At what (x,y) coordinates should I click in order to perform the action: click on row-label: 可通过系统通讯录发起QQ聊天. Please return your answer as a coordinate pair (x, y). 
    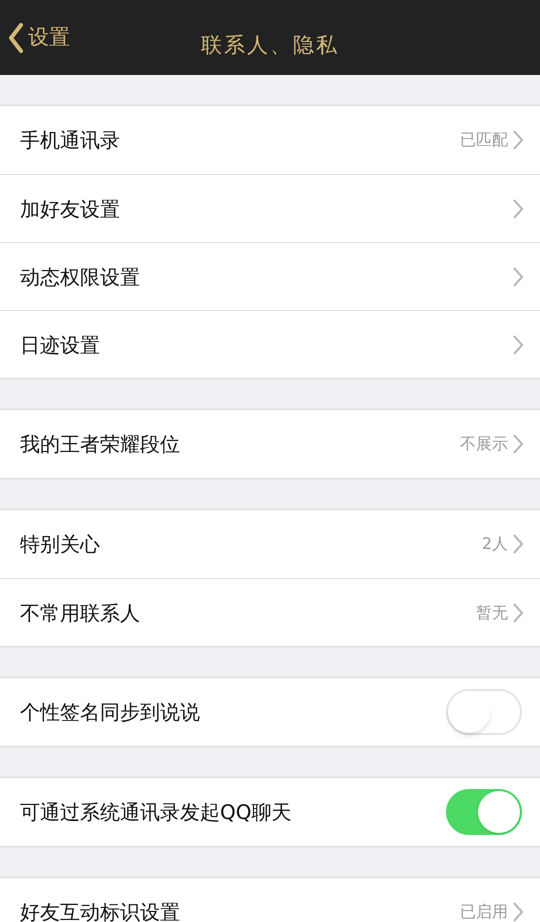
    Looking at the image, I should click on (156, 812).